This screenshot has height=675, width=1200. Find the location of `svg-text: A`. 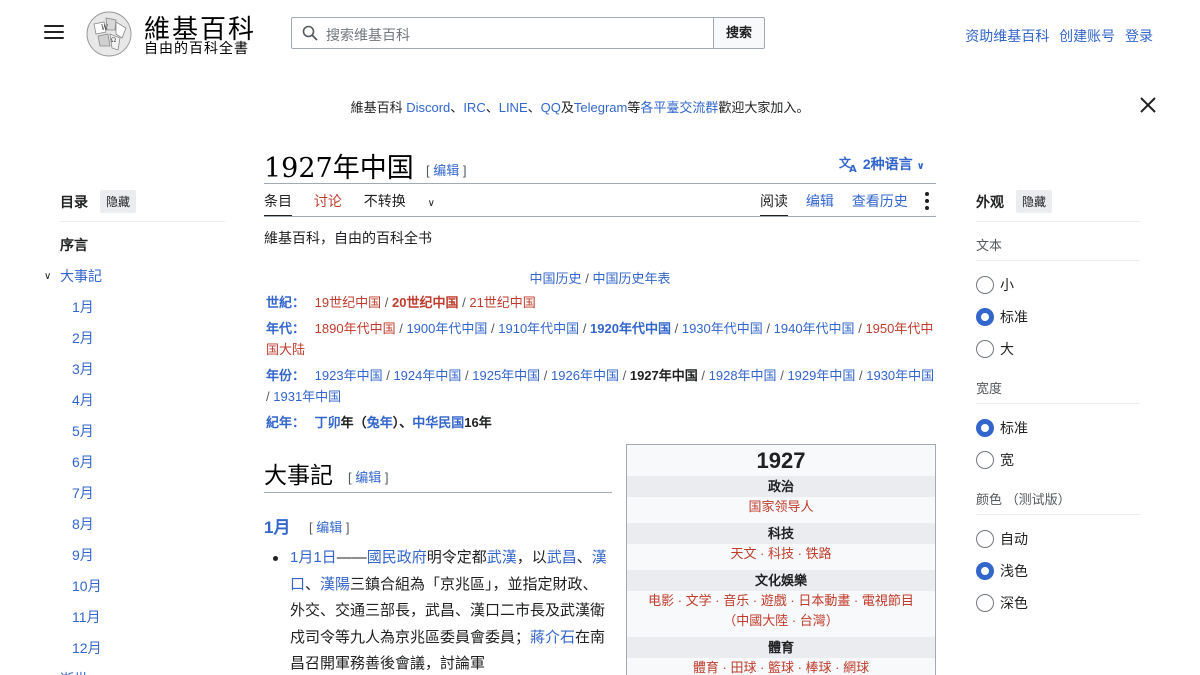

svg-text: A is located at coordinates (853, 168).